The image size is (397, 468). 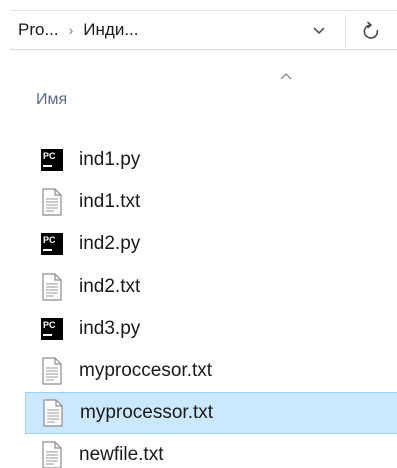 What do you see at coordinates (211, 244) in the screenshot?
I see `file-row: PC ind2.py` at bounding box center [211, 244].